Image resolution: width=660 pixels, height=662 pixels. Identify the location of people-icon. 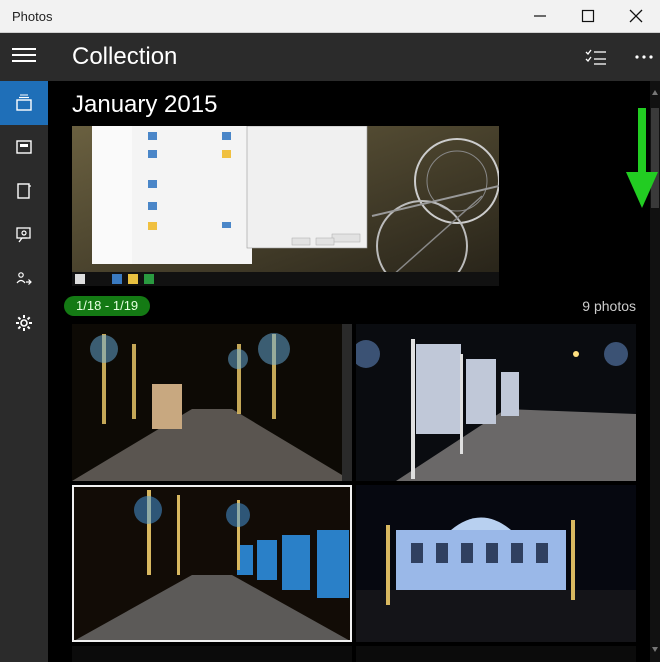
(23, 235).